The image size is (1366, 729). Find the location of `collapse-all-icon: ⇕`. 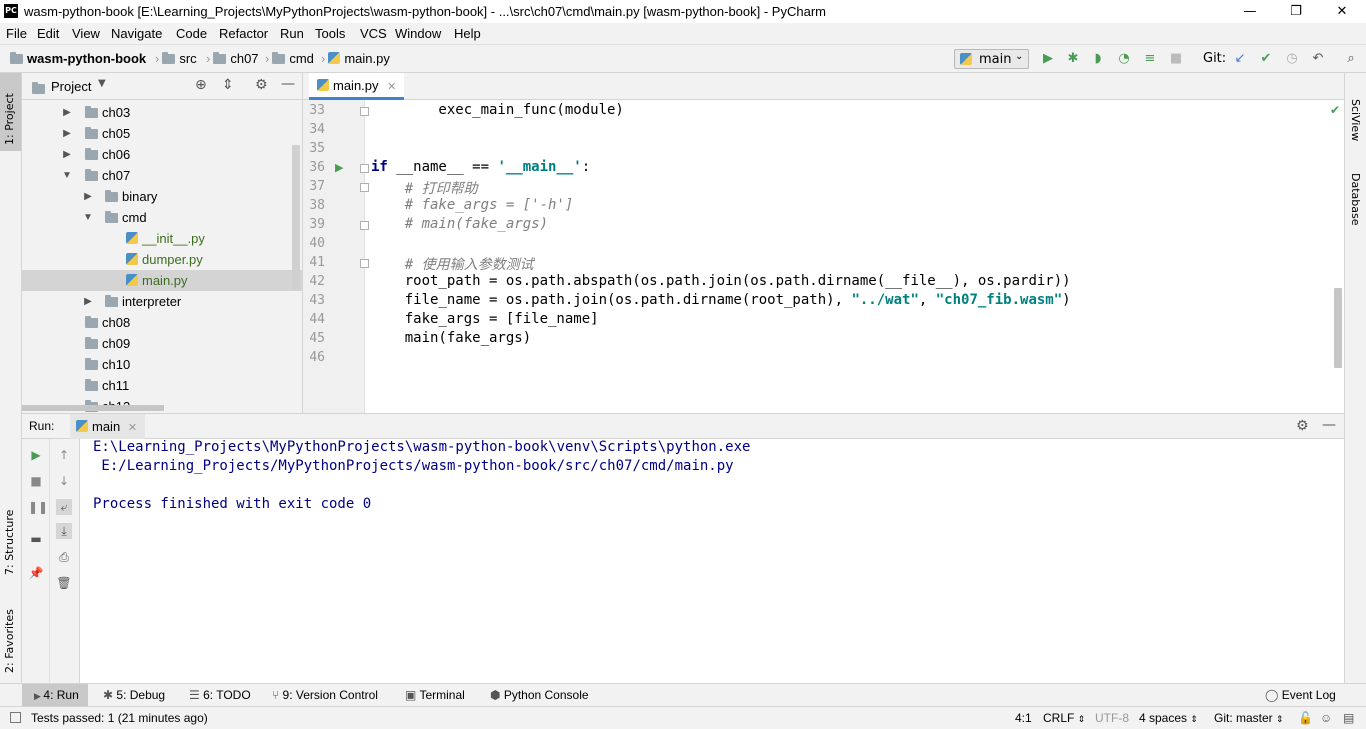

collapse-all-icon: ⇕ is located at coordinates (228, 85).